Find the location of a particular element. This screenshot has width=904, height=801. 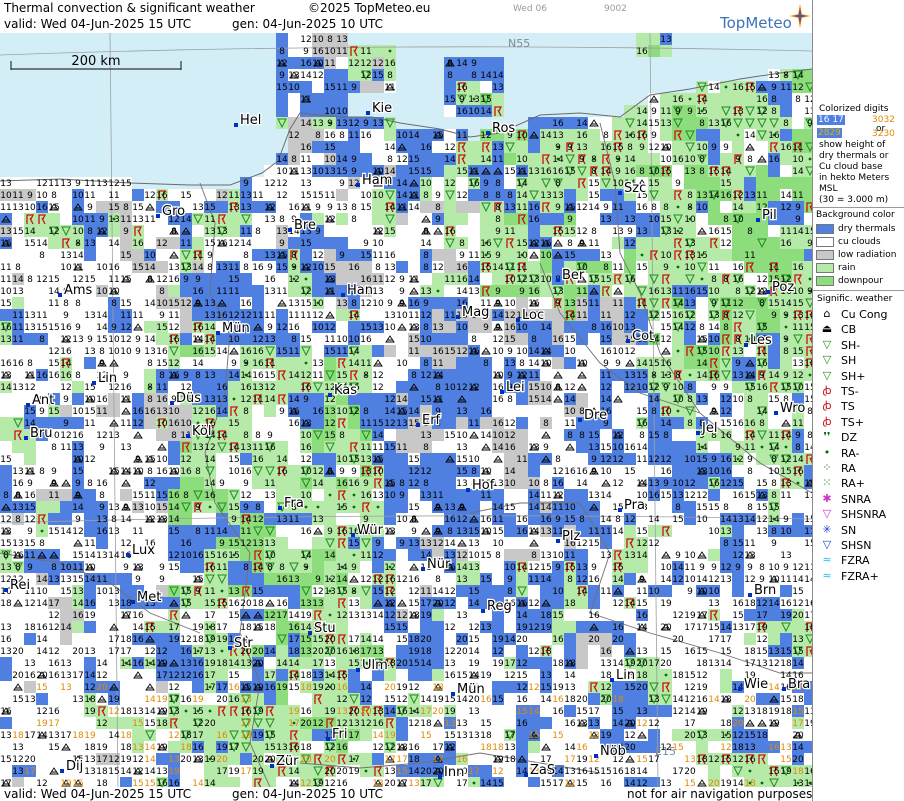

thermal-digit: 10 is located at coordinates (402, 136).